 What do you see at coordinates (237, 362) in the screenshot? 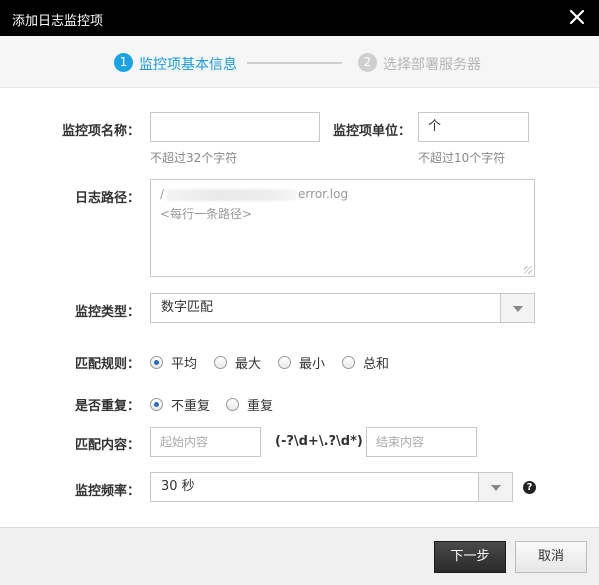
I see `match-rule-option-max: 最大` at bounding box center [237, 362].